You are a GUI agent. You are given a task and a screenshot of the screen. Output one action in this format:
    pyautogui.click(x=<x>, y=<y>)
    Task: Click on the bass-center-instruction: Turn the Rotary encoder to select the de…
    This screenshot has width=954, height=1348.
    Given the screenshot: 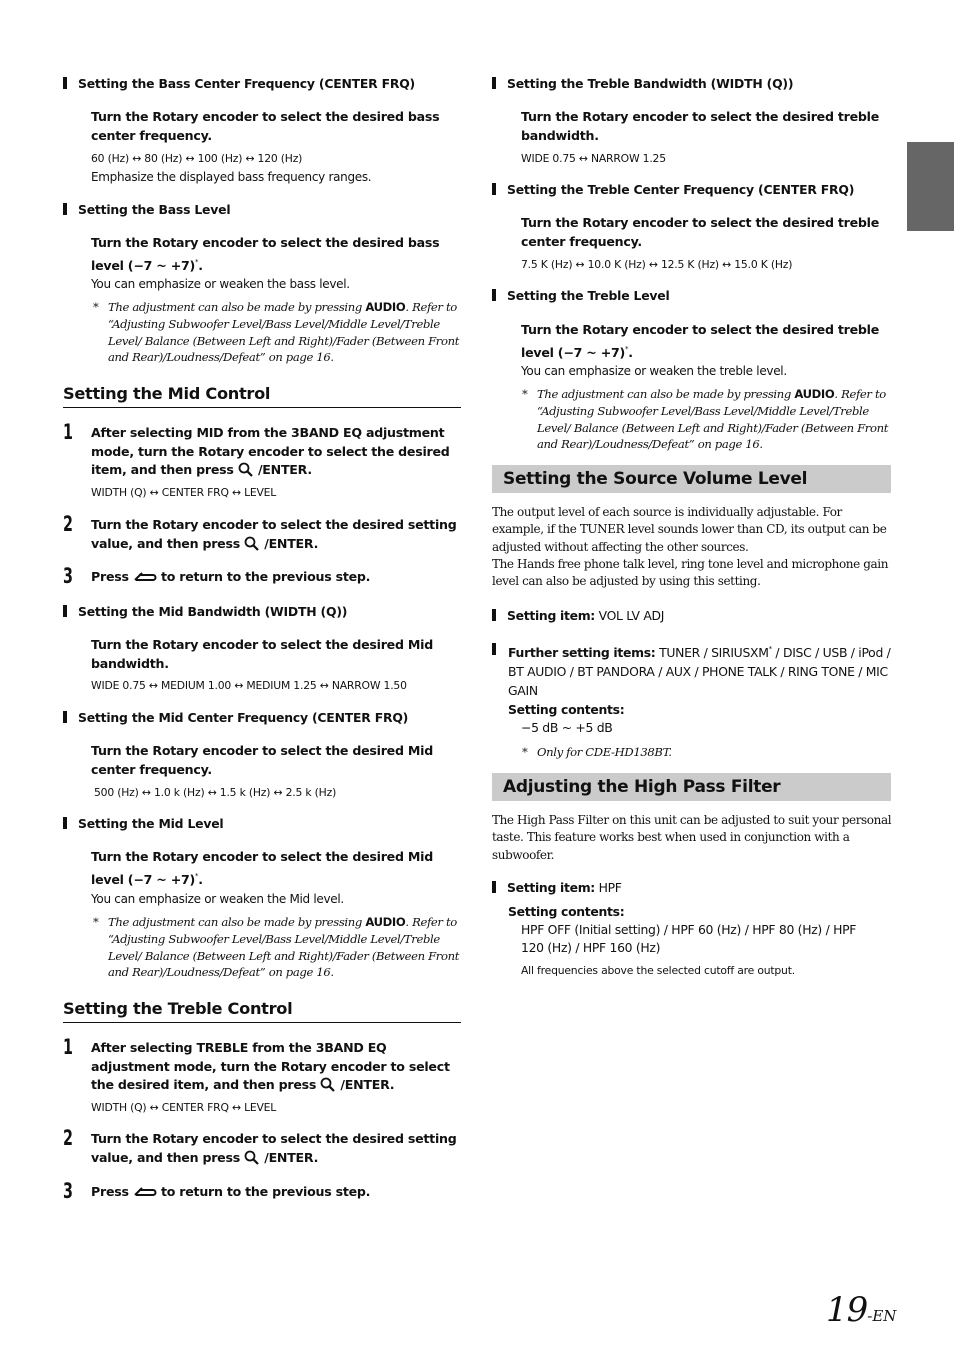 What is the action you would take?
    pyautogui.click(x=265, y=126)
    